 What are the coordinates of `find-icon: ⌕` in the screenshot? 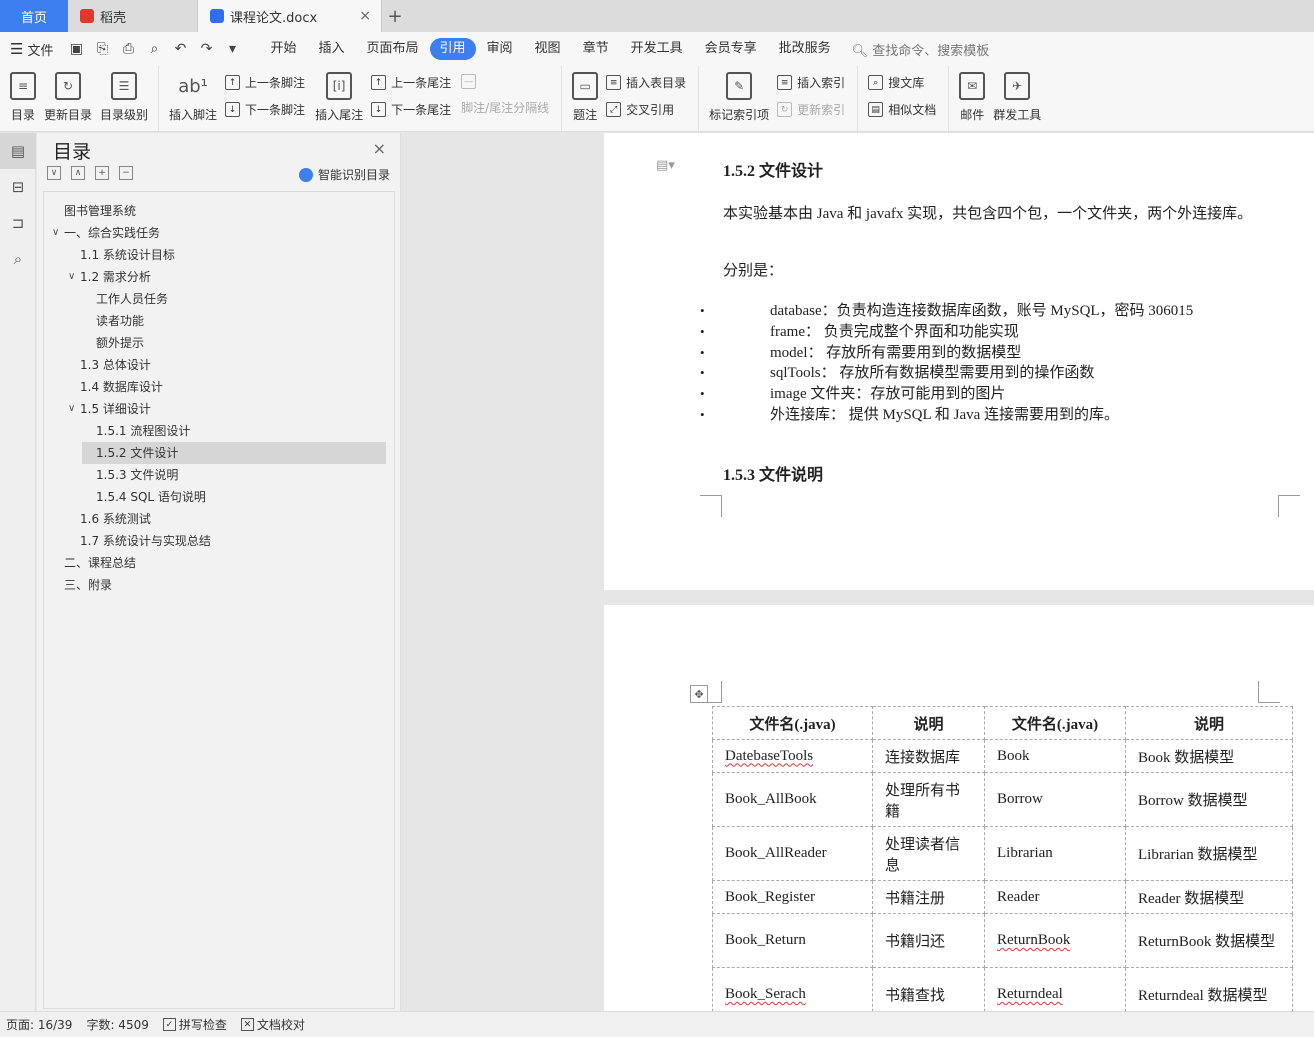 It's located at (18, 259).